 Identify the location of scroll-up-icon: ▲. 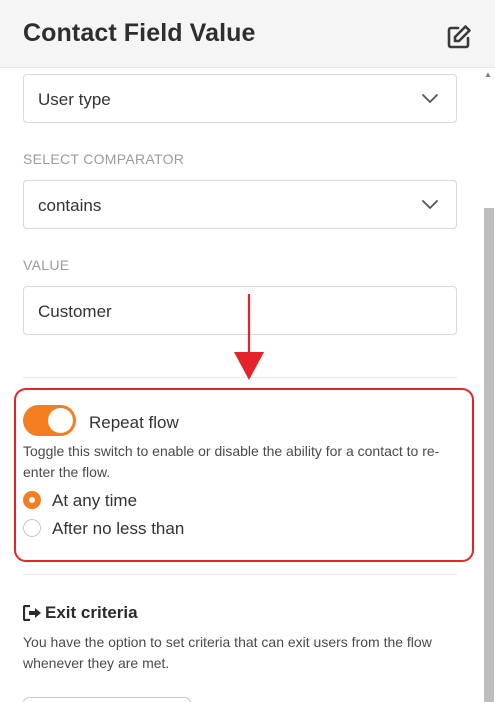
(488, 74).